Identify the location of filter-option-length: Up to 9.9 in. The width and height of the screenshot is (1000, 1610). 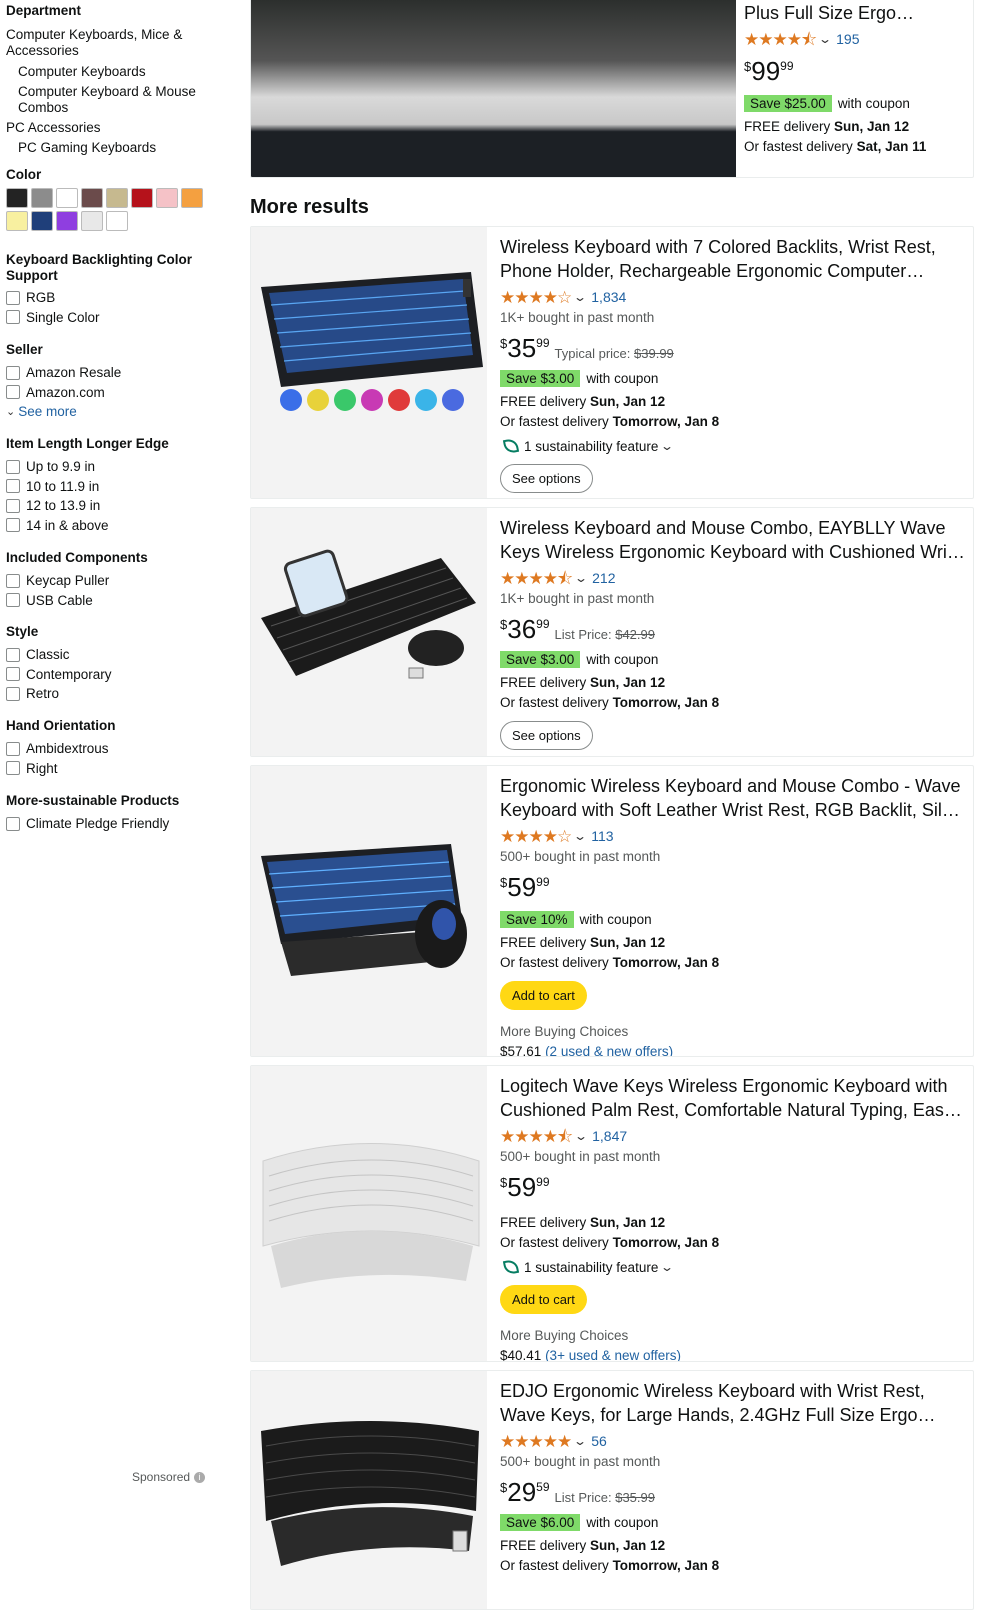
(87, 467).